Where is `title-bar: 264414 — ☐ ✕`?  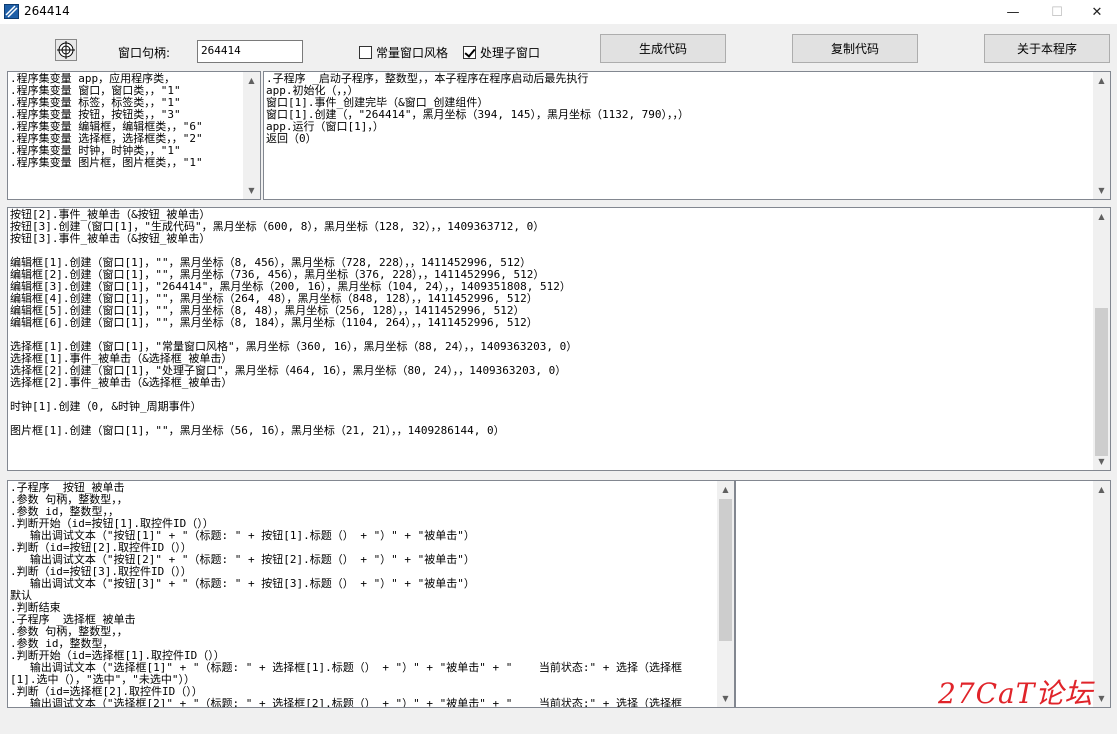
title-bar: 264414 — ☐ ✕ is located at coordinates (558, 12).